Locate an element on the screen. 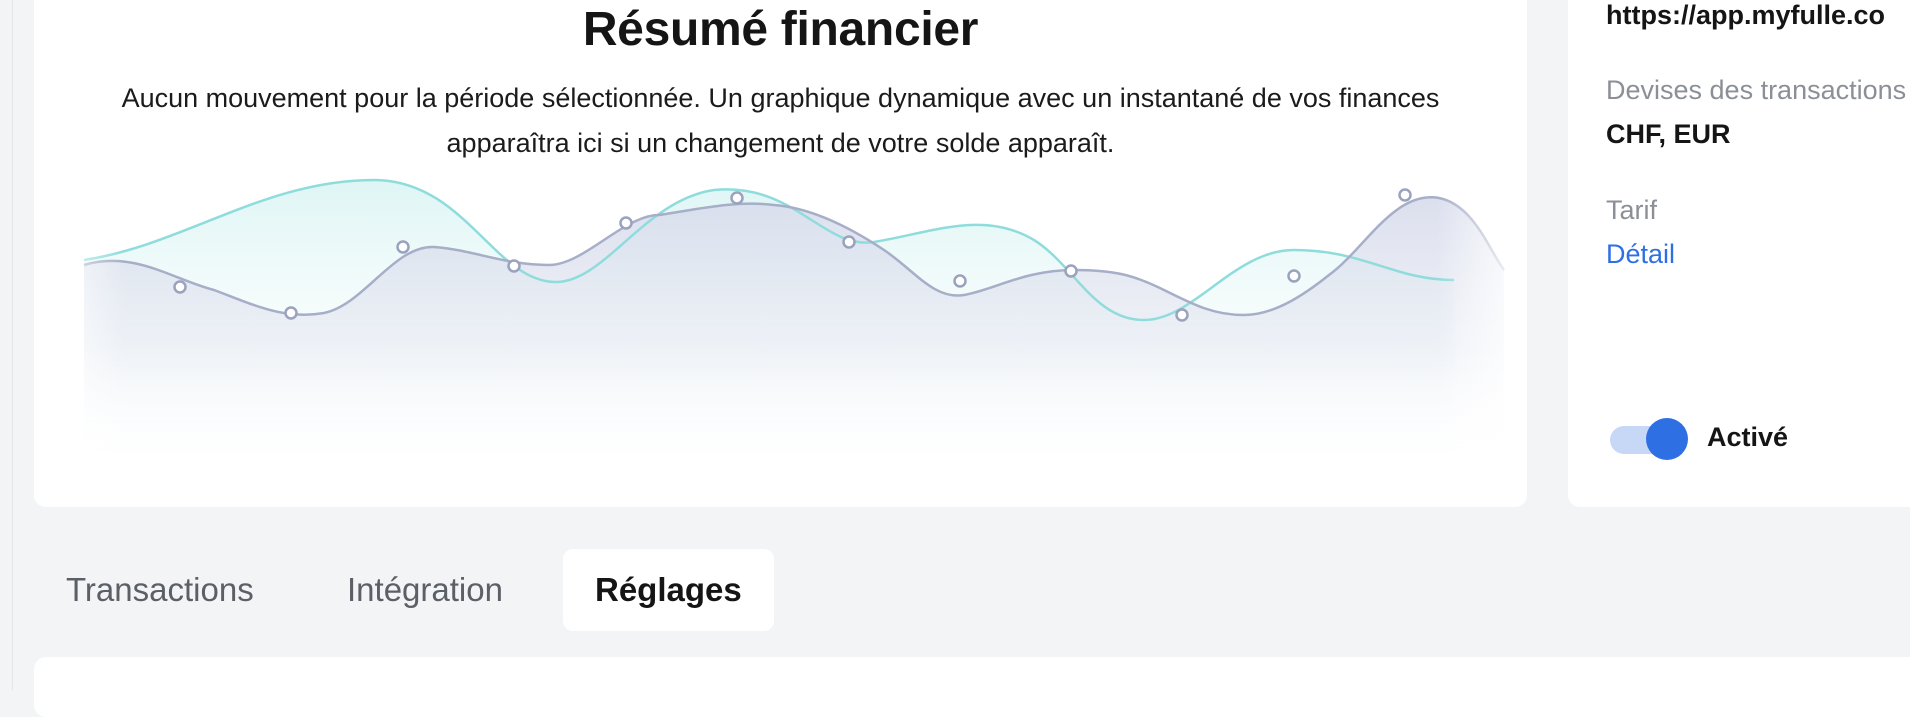 The image size is (1910, 717). tab-integration: Intégration is located at coordinates (425, 590).